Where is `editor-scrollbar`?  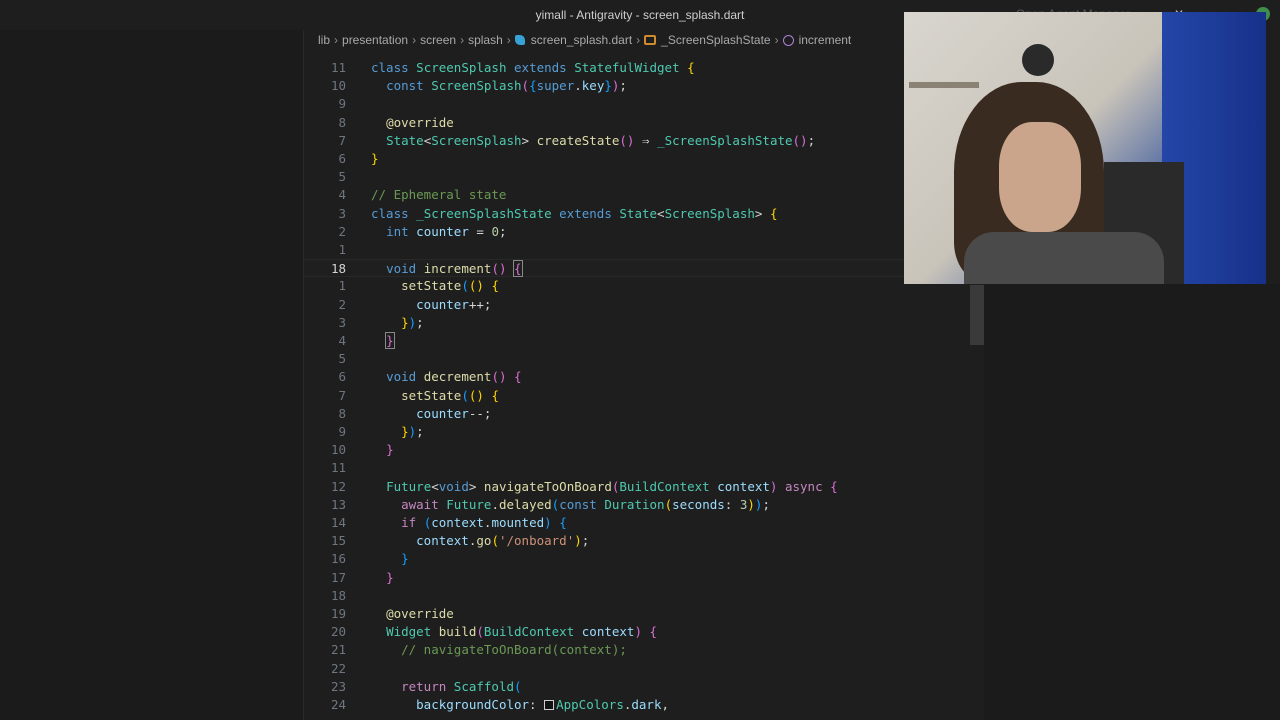 editor-scrollbar is located at coordinates (977, 315).